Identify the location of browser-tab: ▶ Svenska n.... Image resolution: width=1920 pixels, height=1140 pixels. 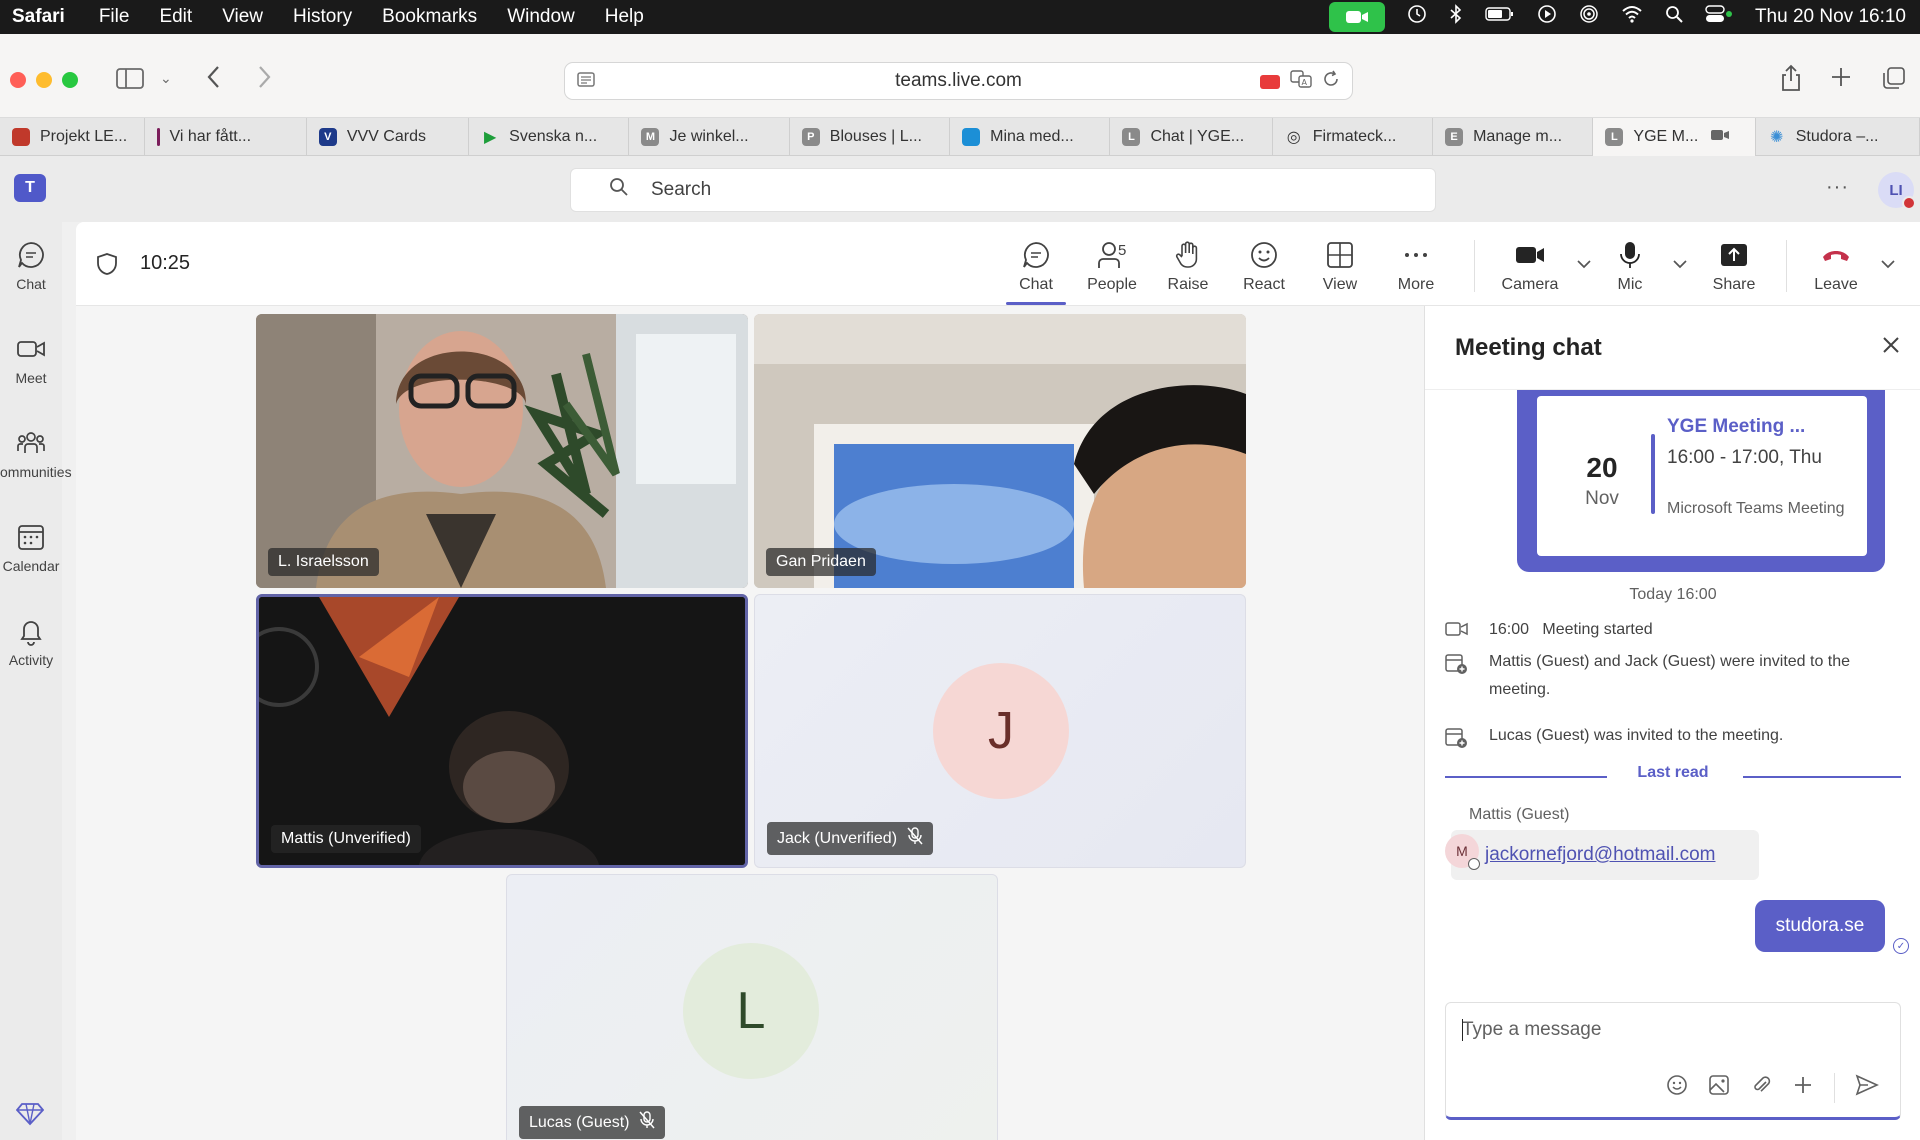
(549, 137).